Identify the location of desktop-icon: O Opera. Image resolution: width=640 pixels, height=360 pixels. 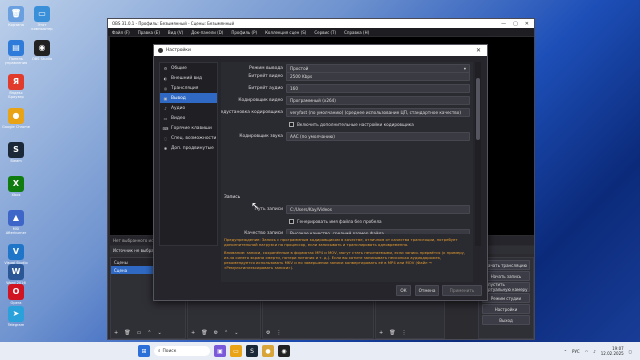
(16, 294).